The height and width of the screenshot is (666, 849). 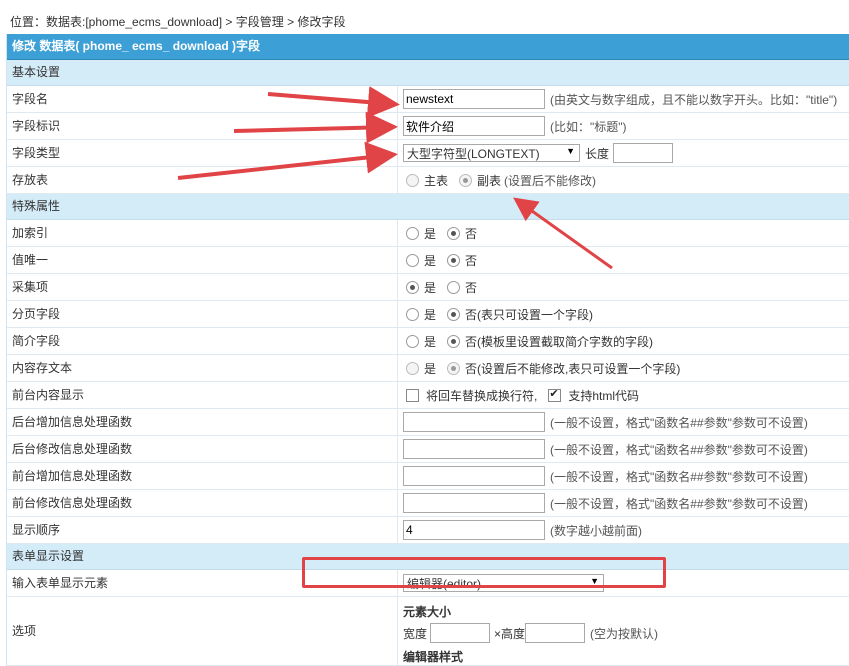 I want to click on arrow-to-store-table, so click(x=563, y=233).